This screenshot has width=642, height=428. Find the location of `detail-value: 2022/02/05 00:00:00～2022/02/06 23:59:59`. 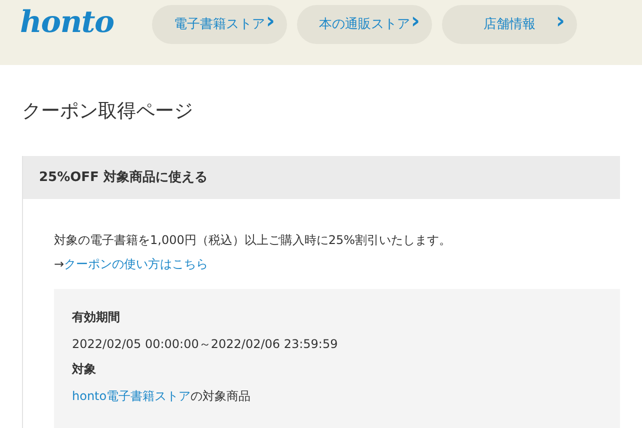

detail-value: 2022/02/05 00:00:00～2022/02/06 23:59:59 is located at coordinates (205, 344).